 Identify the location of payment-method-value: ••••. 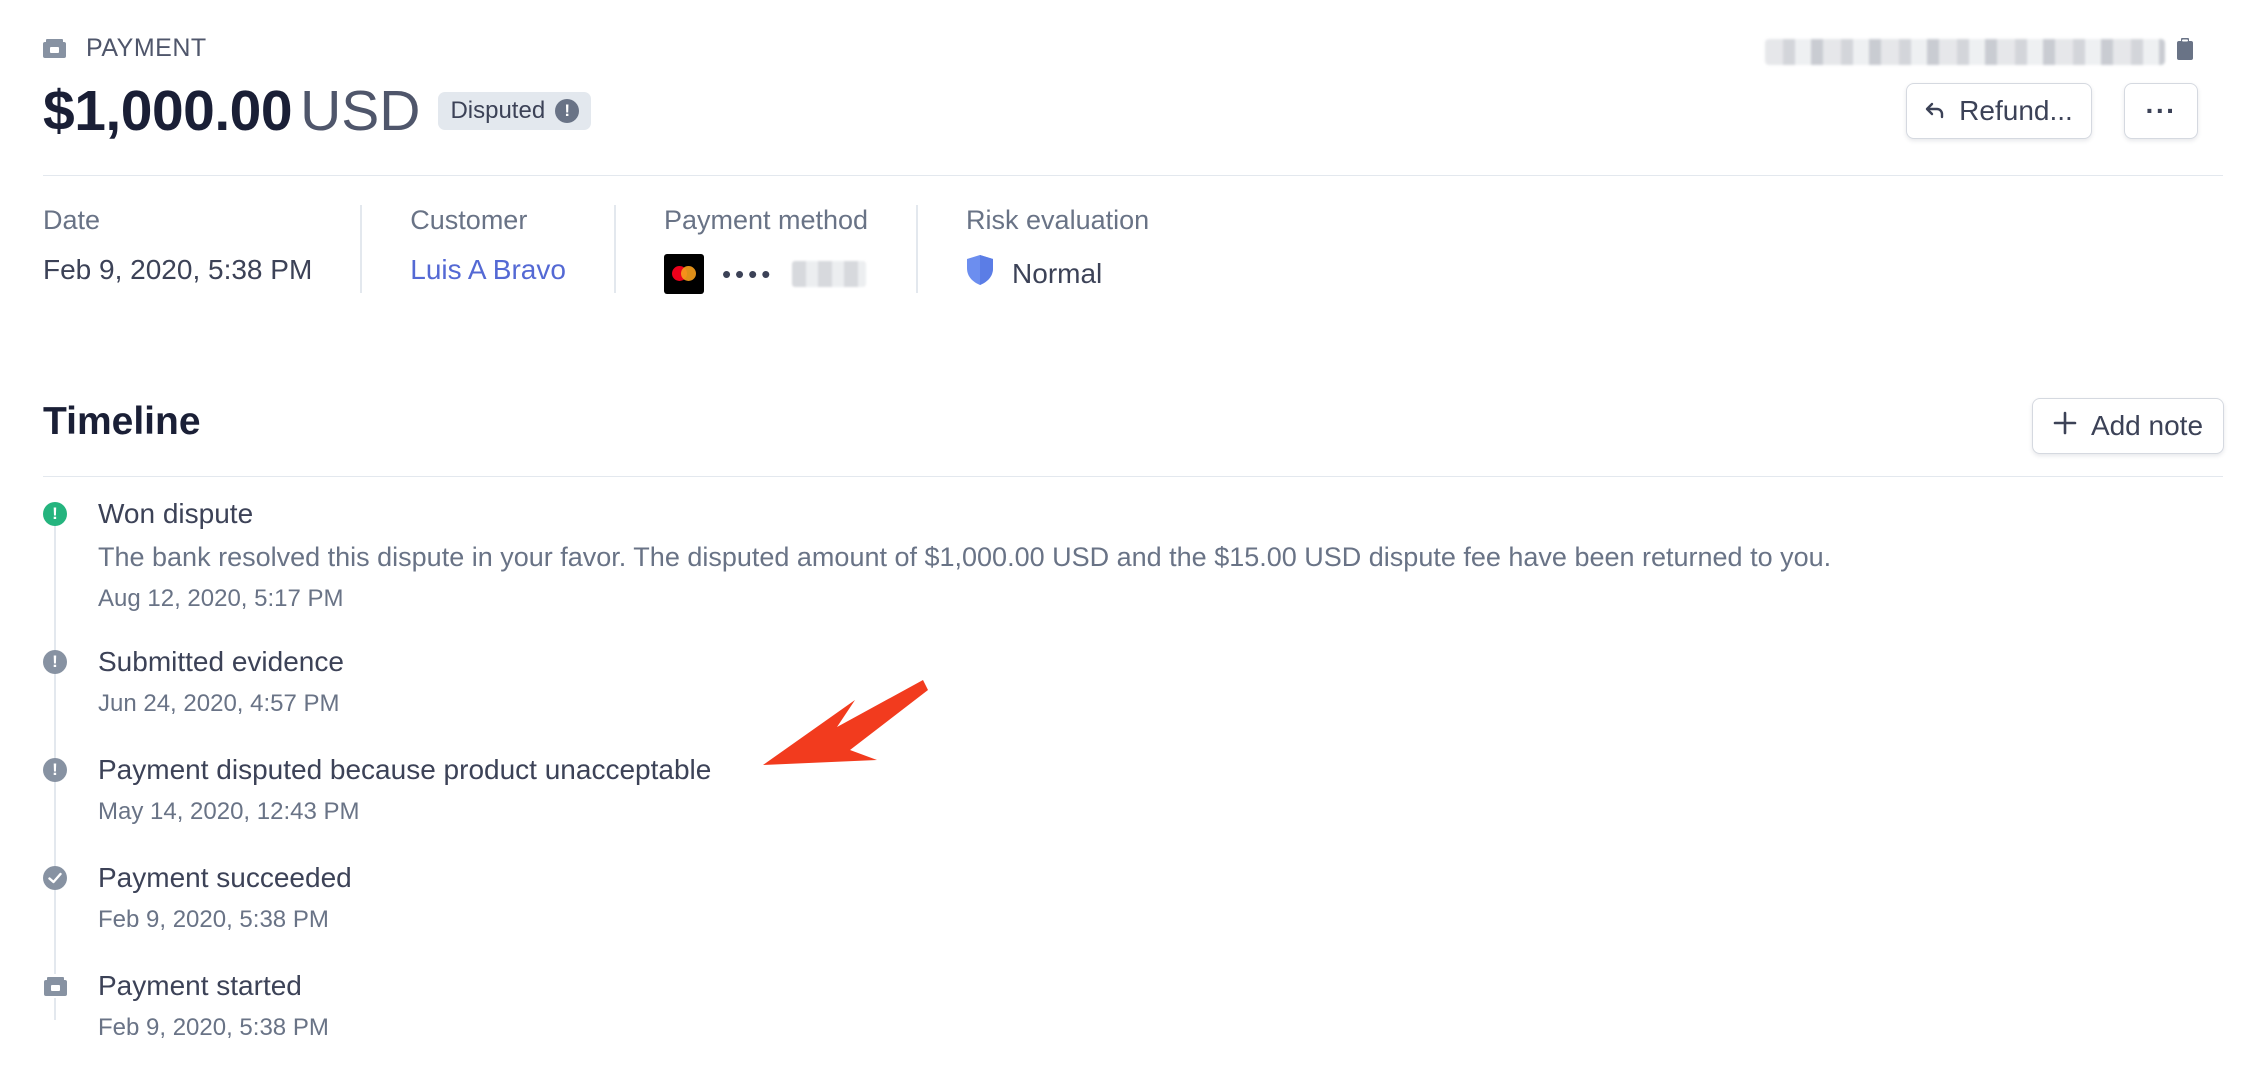
(765, 274).